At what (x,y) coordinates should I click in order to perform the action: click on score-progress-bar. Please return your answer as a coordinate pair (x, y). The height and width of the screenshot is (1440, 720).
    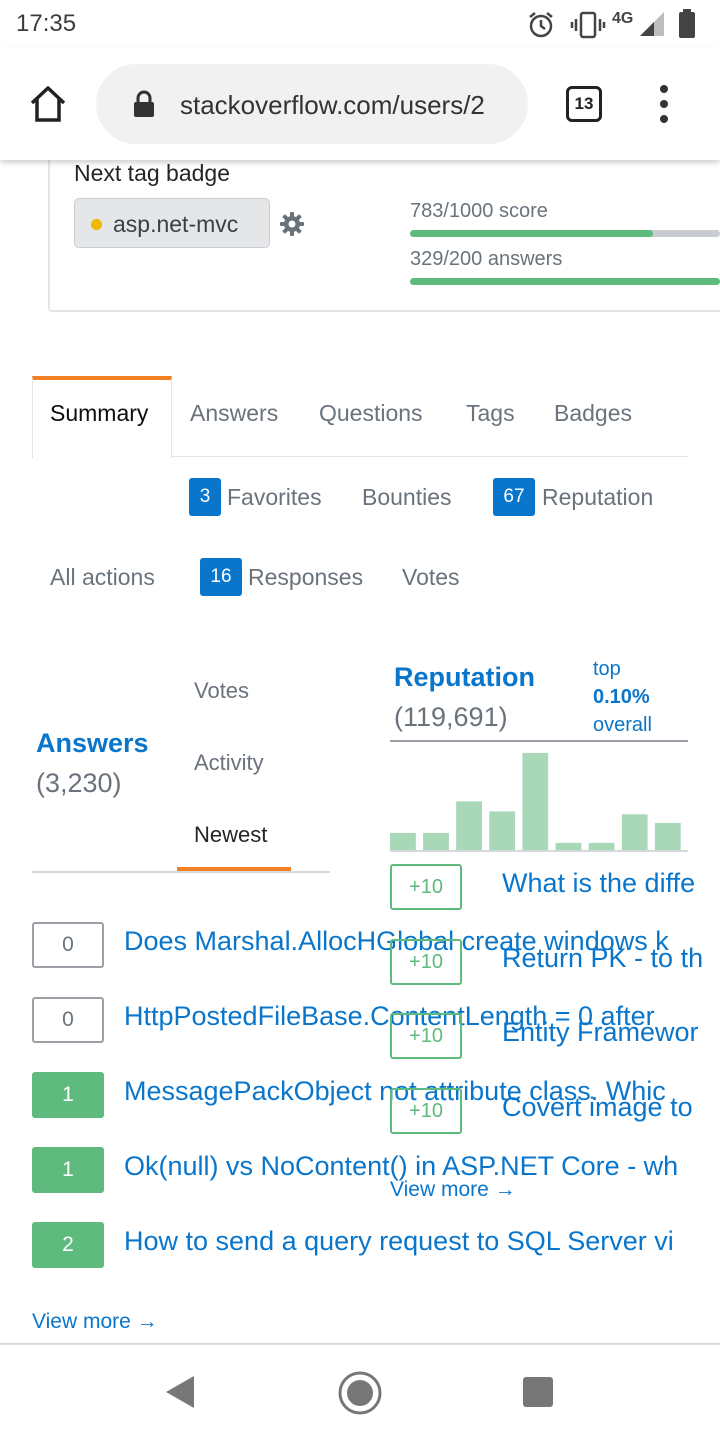
    Looking at the image, I should click on (565, 233).